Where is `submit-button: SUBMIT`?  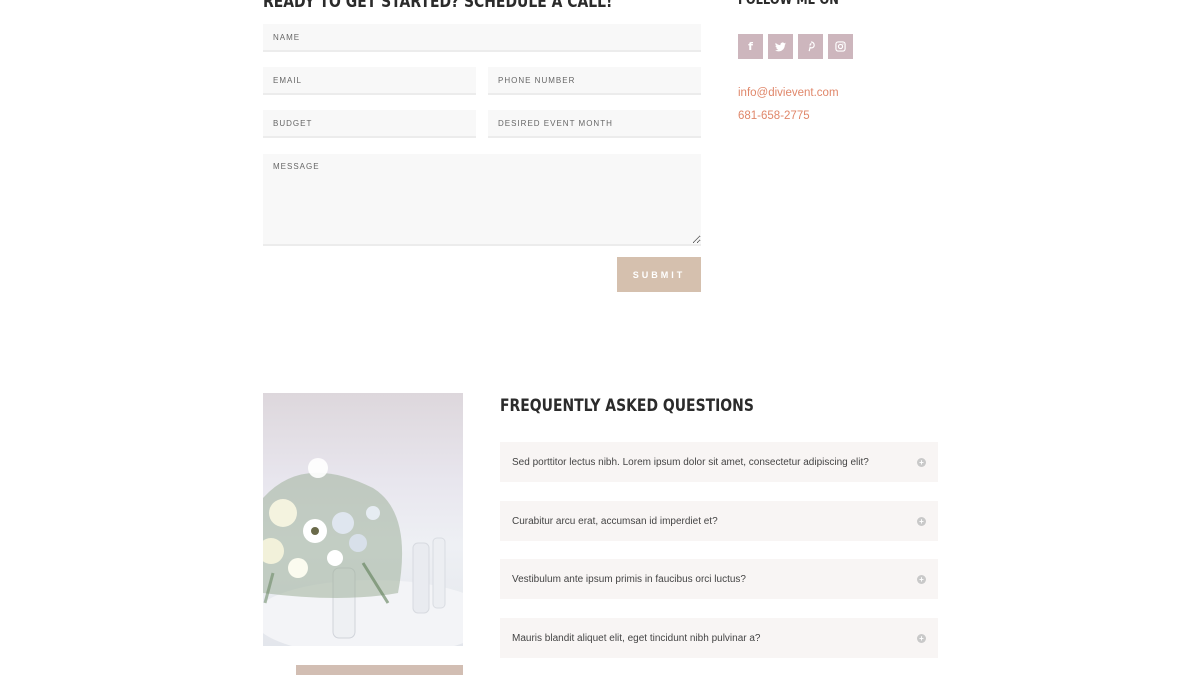
submit-button: SUBMIT is located at coordinates (659, 274).